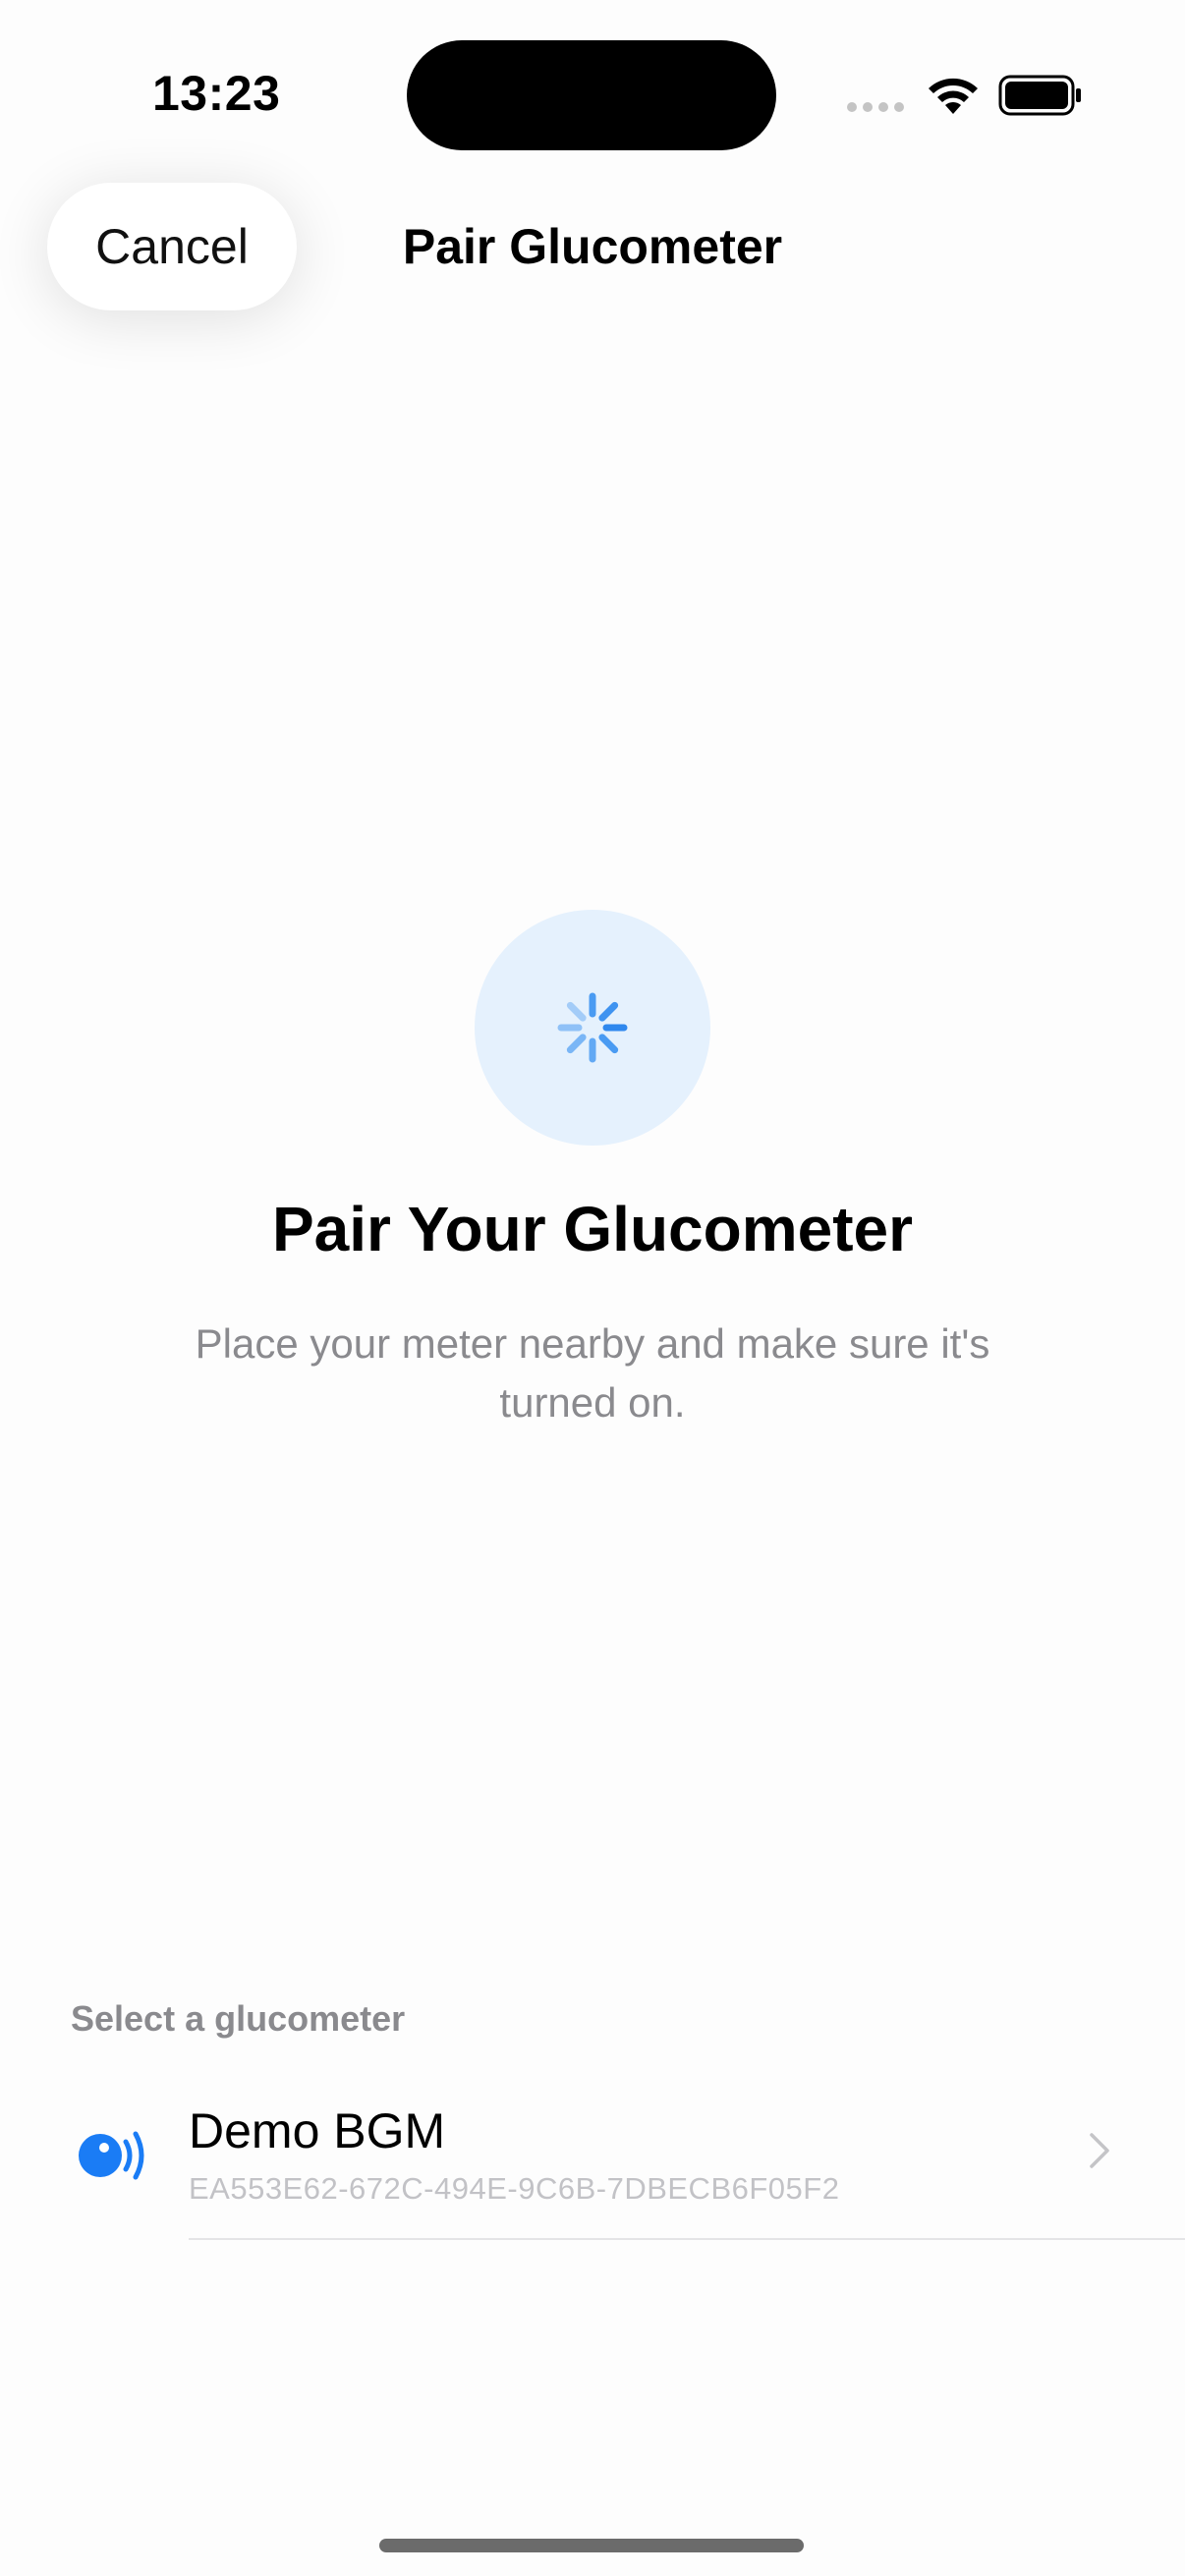 The width and height of the screenshot is (1185, 2576). I want to click on battery-icon, so click(1040, 95).